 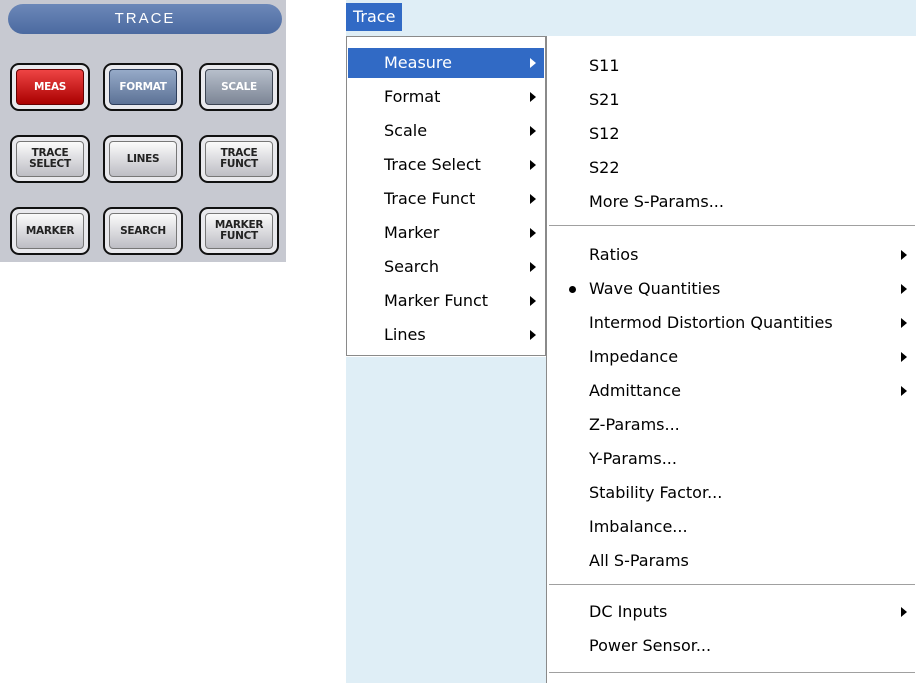 I want to click on submenu-item-label: S21, so click(x=604, y=99).